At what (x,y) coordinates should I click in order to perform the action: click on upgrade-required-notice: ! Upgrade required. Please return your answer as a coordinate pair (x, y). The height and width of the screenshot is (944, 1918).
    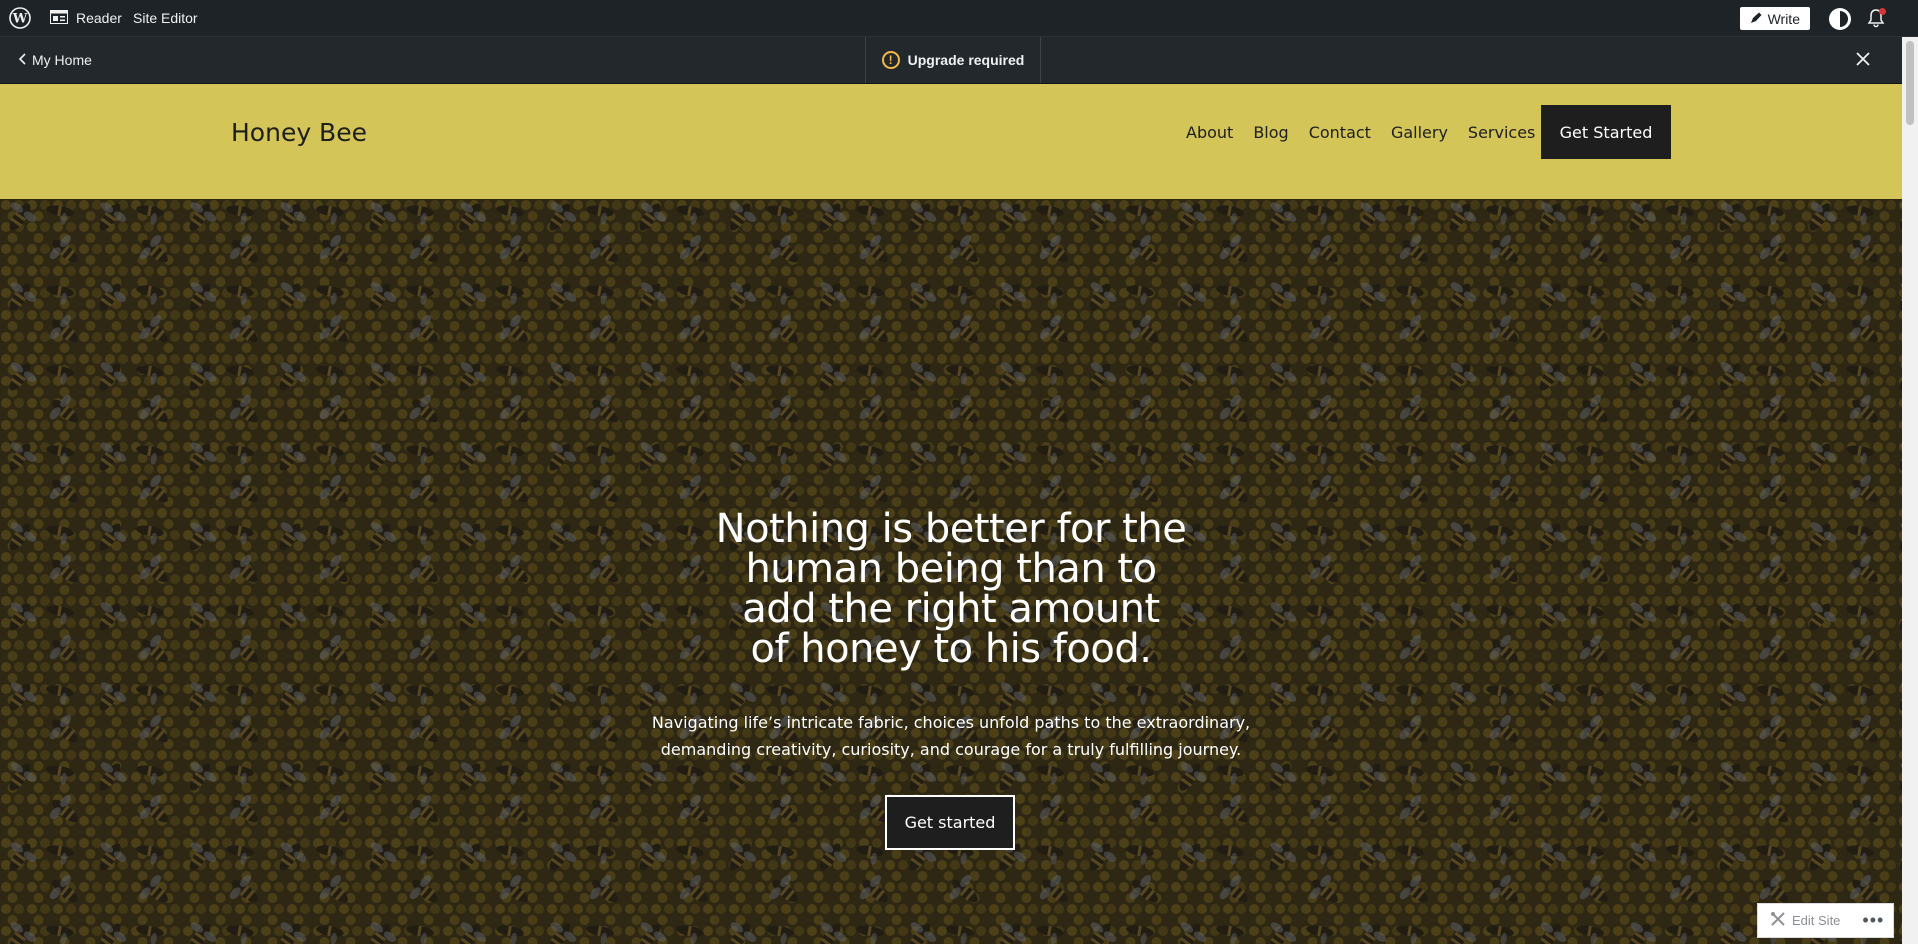
    Looking at the image, I should click on (953, 60).